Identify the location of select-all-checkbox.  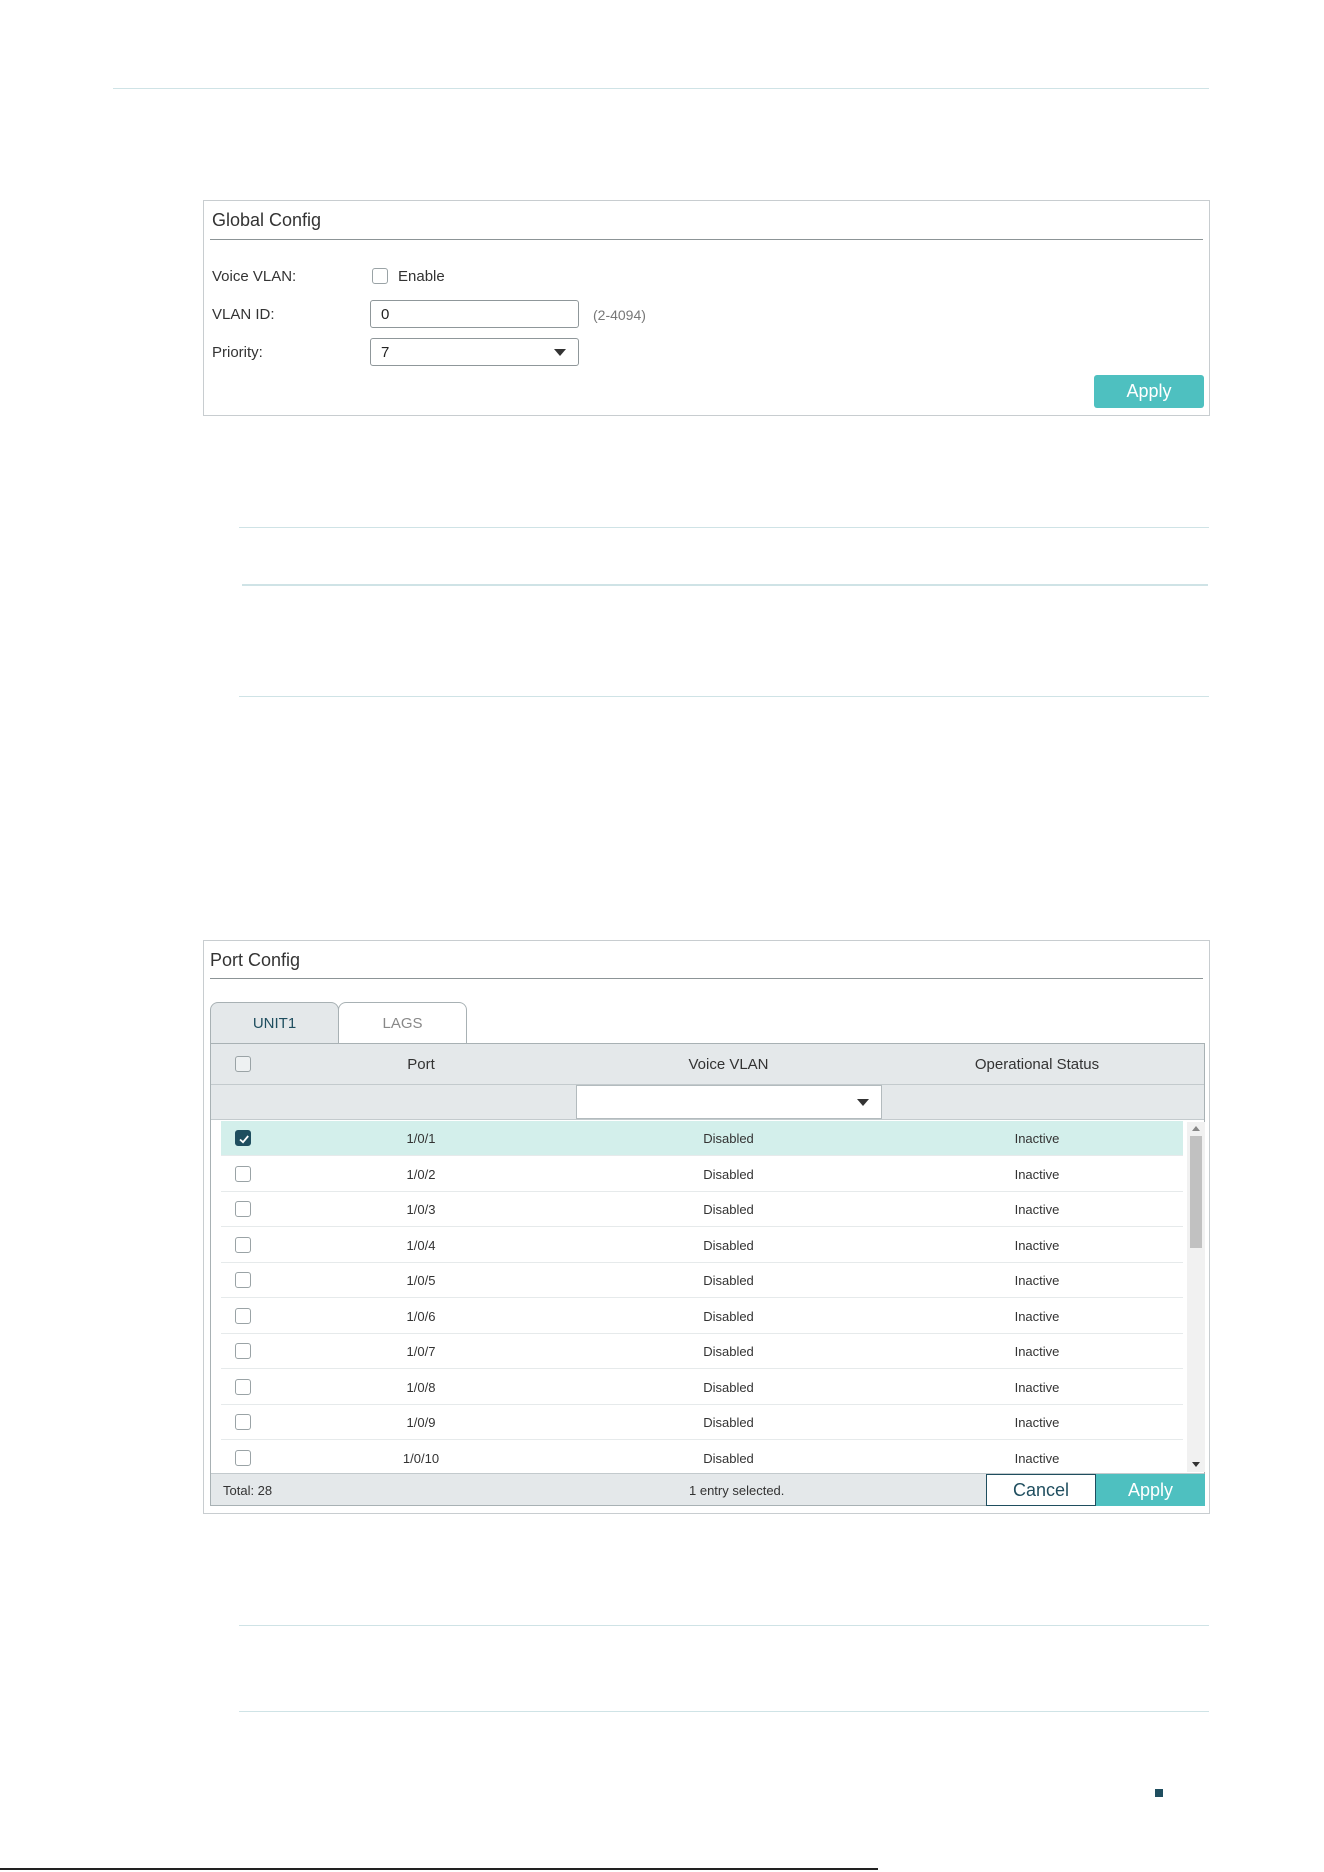
(243, 1064).